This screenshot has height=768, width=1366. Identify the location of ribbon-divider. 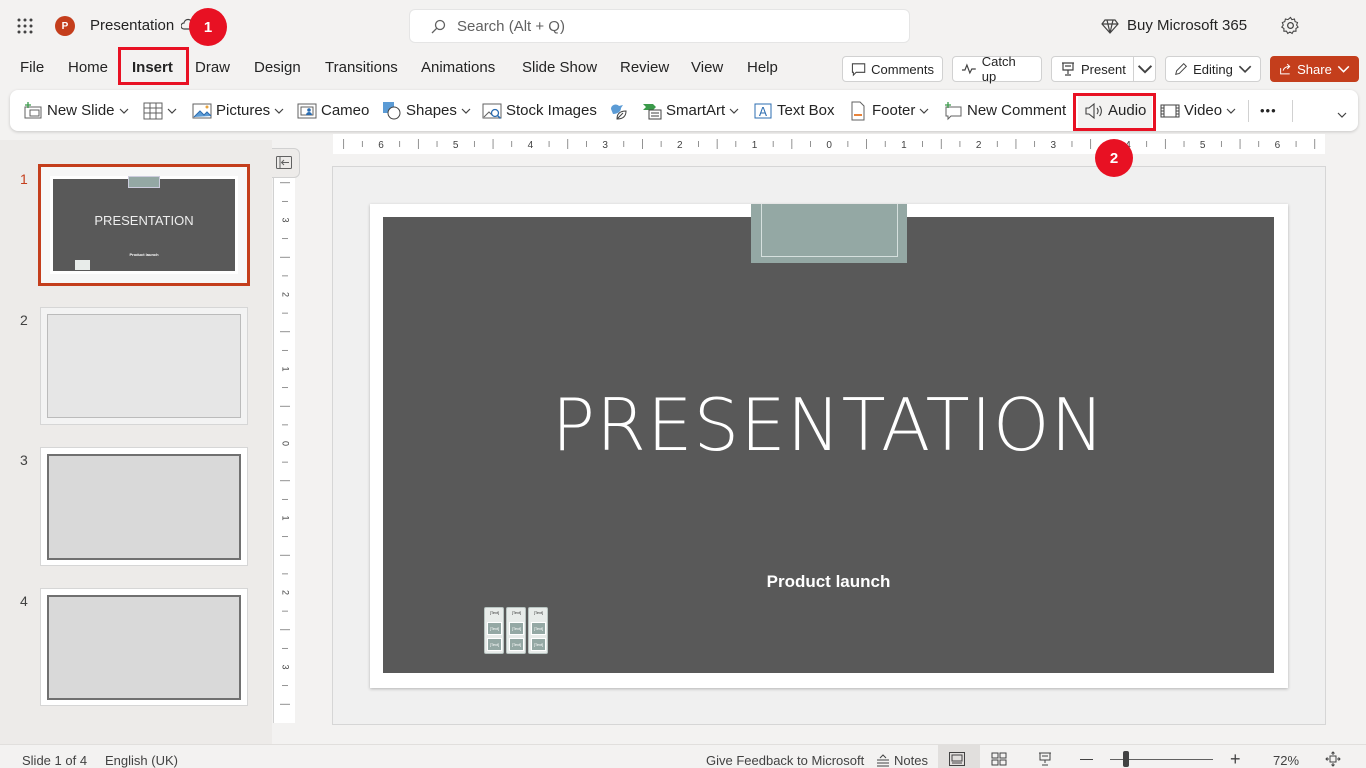
(1248, 111).